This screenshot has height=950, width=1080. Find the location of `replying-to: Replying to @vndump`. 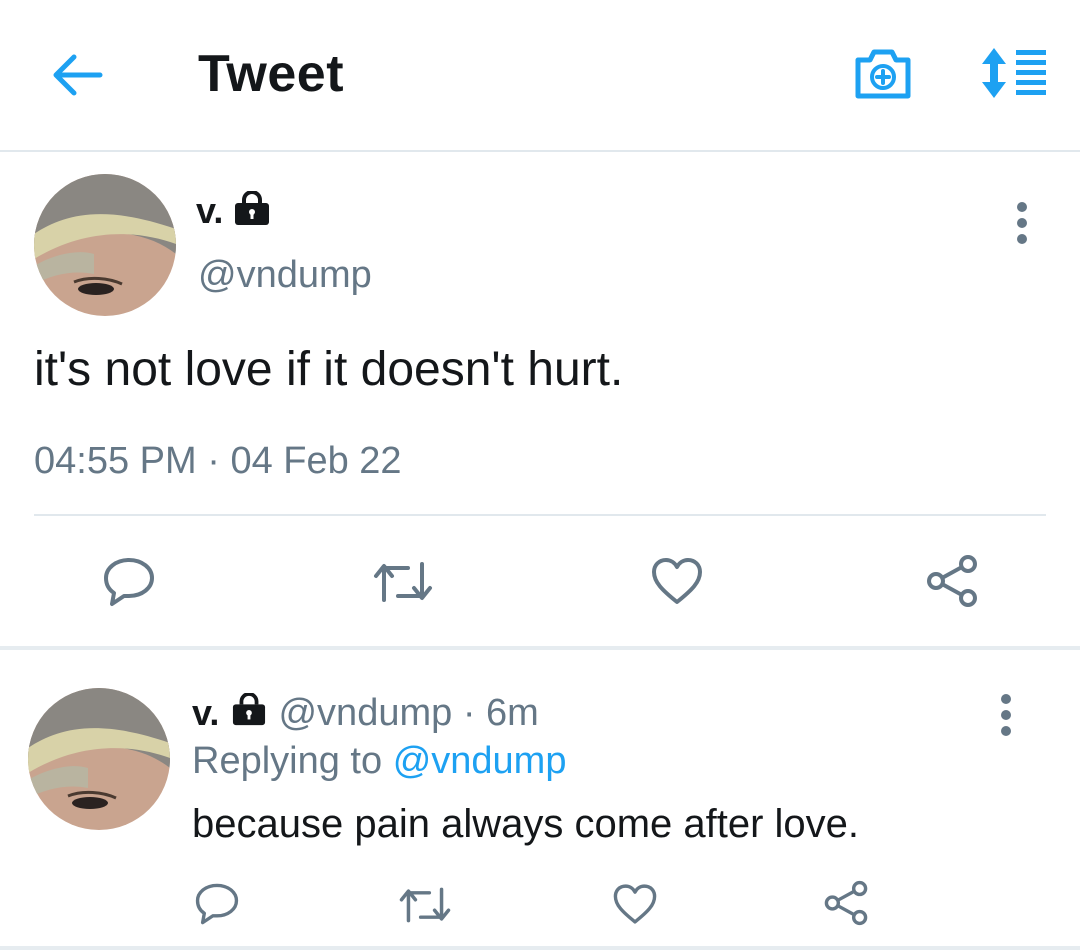

replying-to: Replying to @vndump is located at coordinates (379, 761).